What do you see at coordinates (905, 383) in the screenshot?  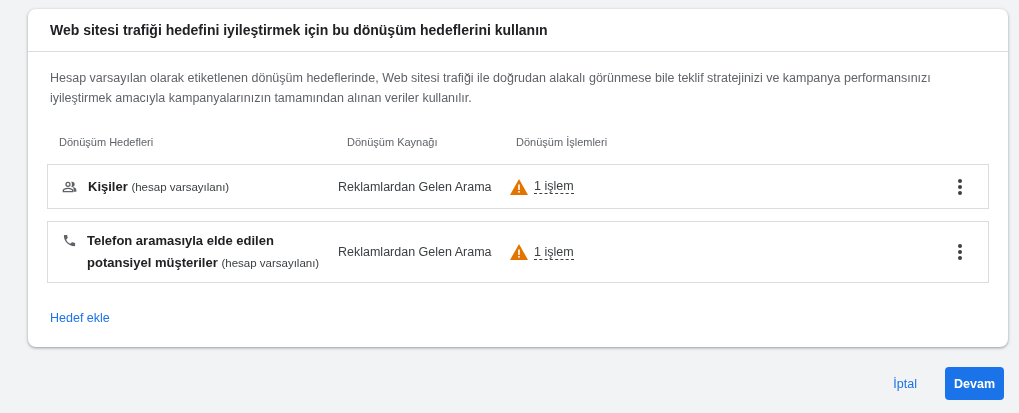 I see `cancel-button: İptal` at bounding box center [905, 383].